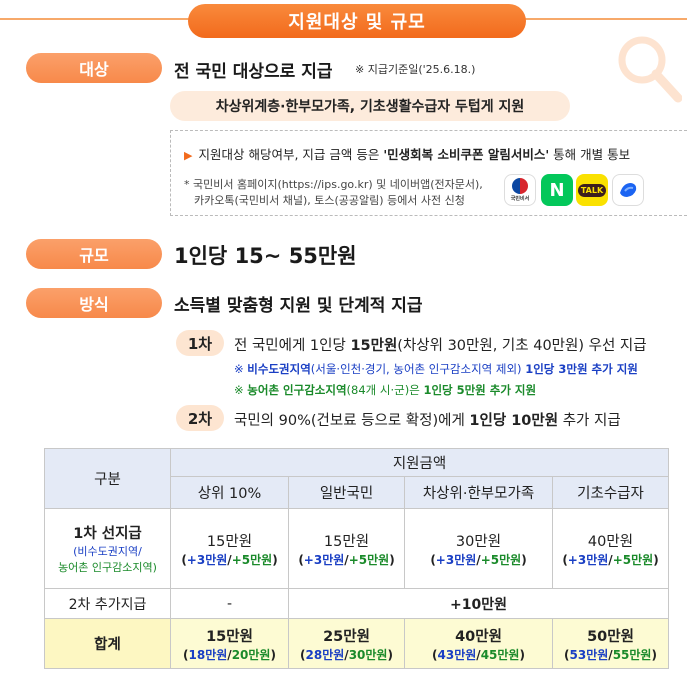 This screenshot has height=680, width=687. I want to click on gov-icon-caption: 국민비서, so click(520, 199).